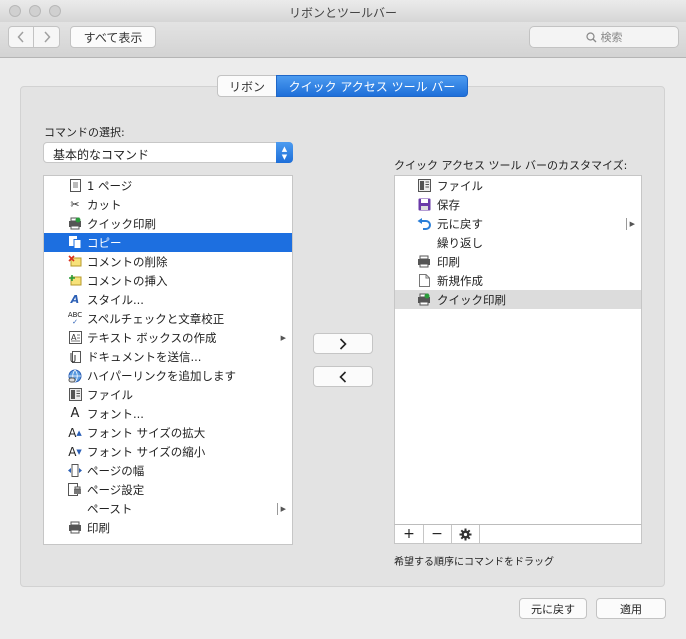 This screenshot has height=639, width=686. What do you see at coordinates (75, 243) in the screenshot?
I see `copy-icon` at bounding box center [75, 243].